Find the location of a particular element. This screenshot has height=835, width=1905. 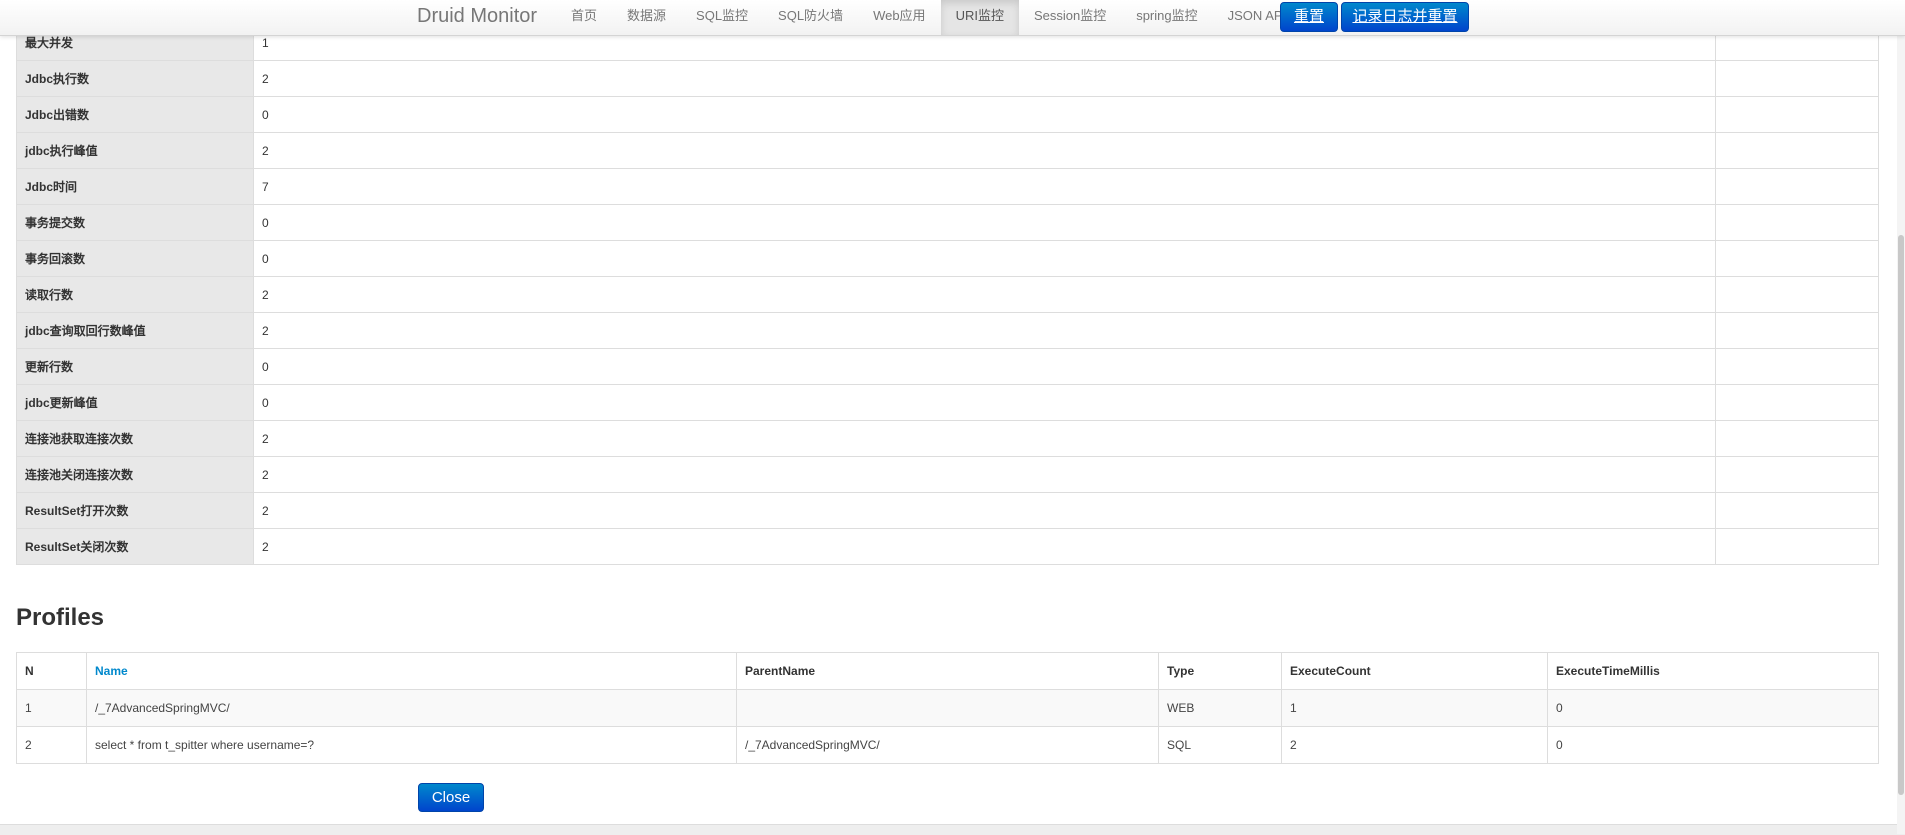

close-button: Close is located at coordinates (451, 797).